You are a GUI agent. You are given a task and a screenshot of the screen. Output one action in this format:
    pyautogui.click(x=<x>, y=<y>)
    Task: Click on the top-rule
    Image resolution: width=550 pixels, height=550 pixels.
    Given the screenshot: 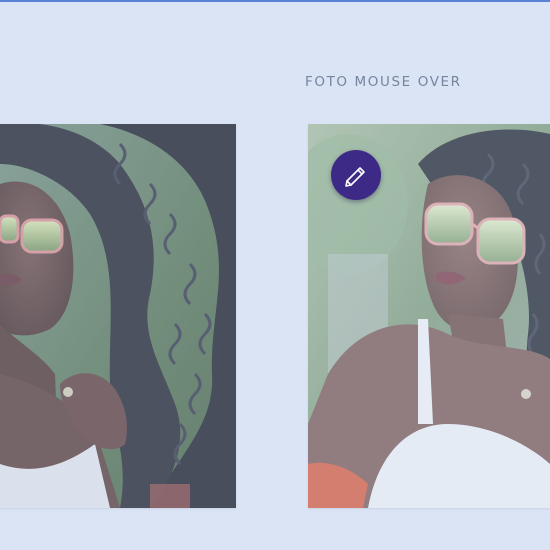 What is the action you would take?
    pyautogui.click(x=275, y=1)
    